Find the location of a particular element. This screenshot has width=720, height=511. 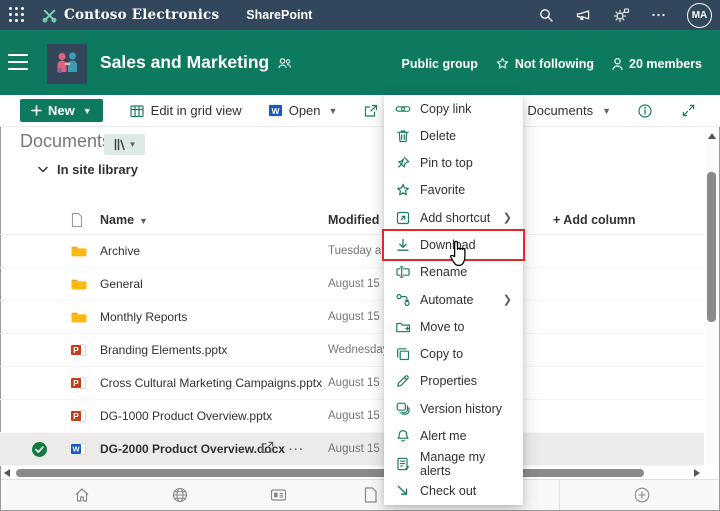

product-name: SharePoint is located at coordinates (279, 15).